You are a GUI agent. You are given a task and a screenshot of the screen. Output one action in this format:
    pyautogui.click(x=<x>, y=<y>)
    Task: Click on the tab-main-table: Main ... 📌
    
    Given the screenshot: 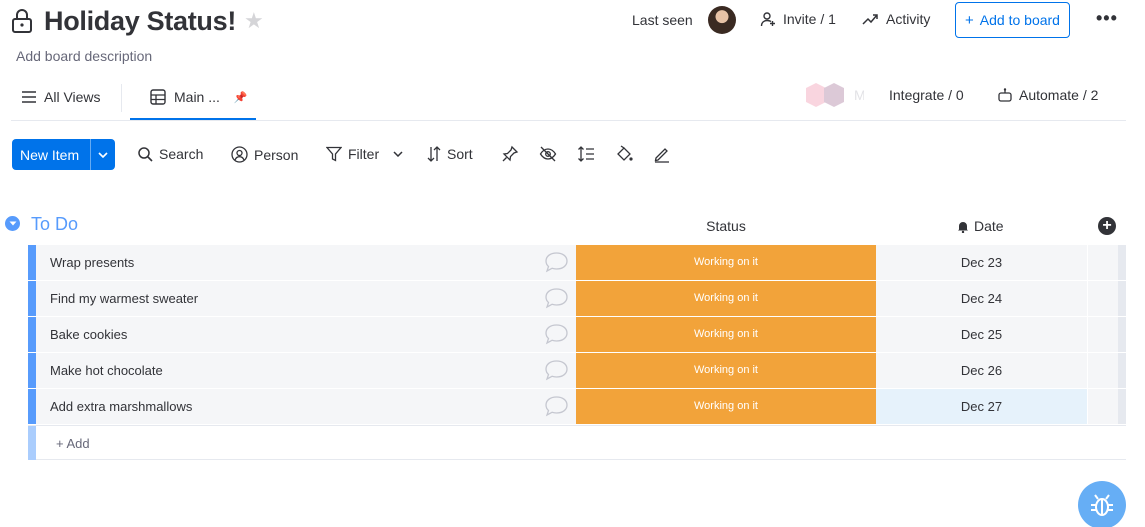 What is the action you would take?
    pyautogui.click(x=199, y=97)
    